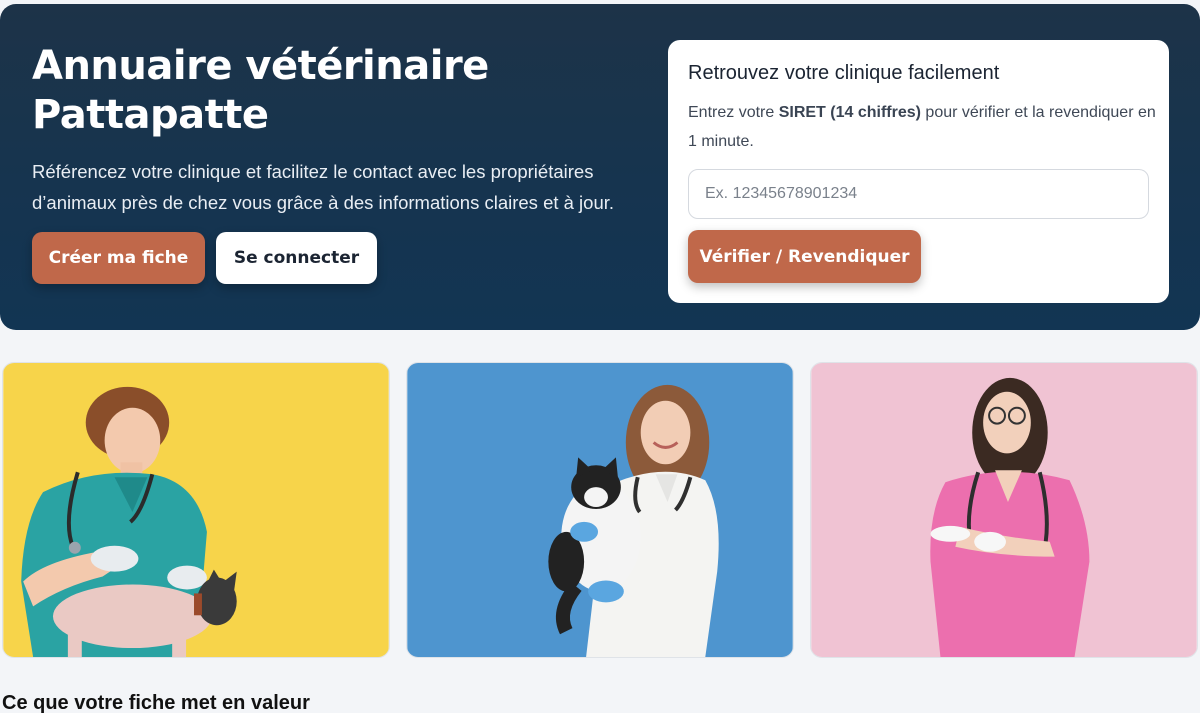 This screenshot has width=1200, height=713. I want to click on photo-vet-with-cat, so click(600, 510).